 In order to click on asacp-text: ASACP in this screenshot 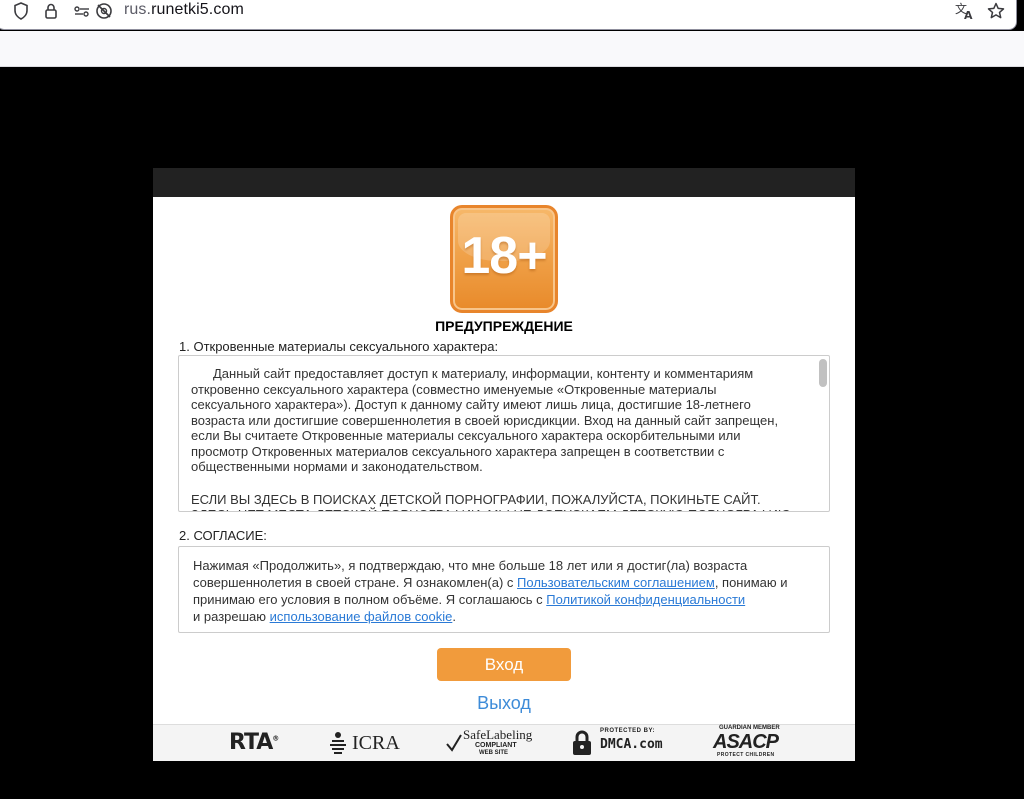, I will do `click(746, 742)`.